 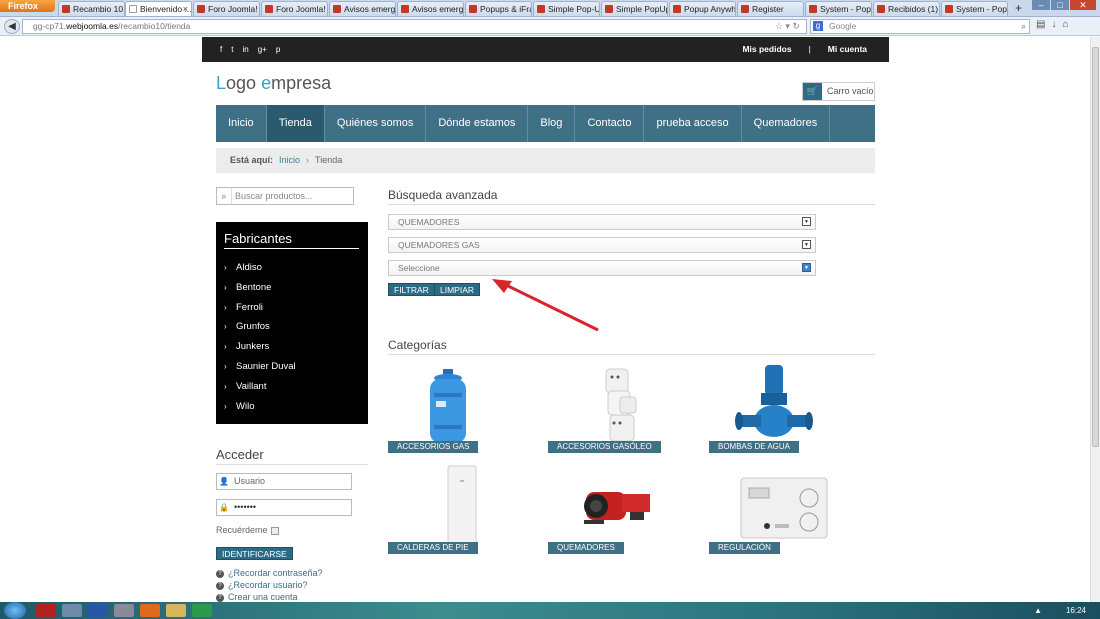 I want to click on forgot-password-link: ? ¿Recordar contraseña?, so click(x=269, y=573).